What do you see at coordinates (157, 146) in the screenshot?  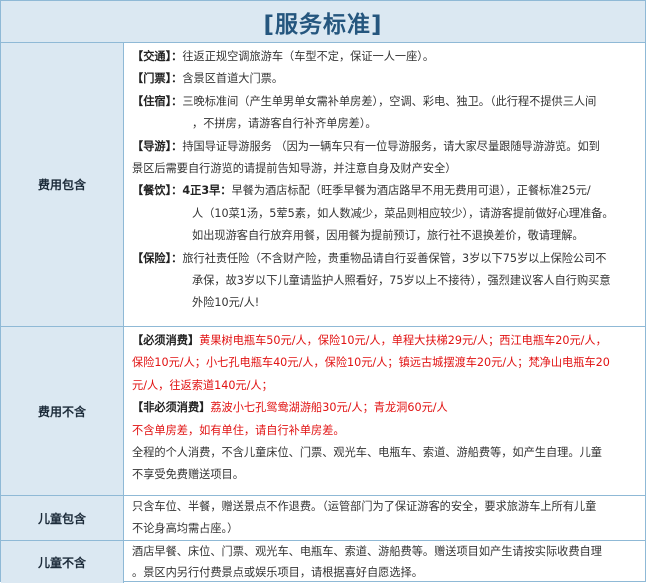 I see `guide-heading: 【导游】：` at bounding box center [157, 146].